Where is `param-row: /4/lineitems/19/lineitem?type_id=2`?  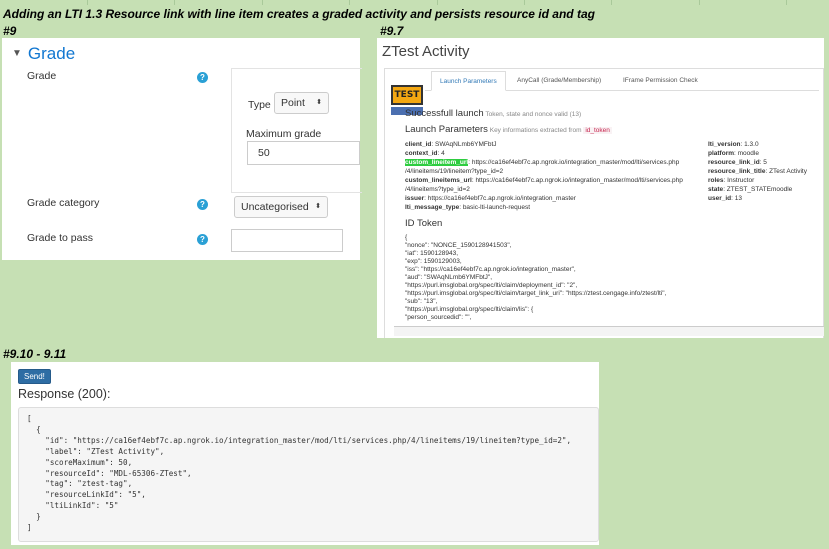 param-row: /4/lineitems/19/lineitem?type_id=2 is located at coordinates (454, 171).